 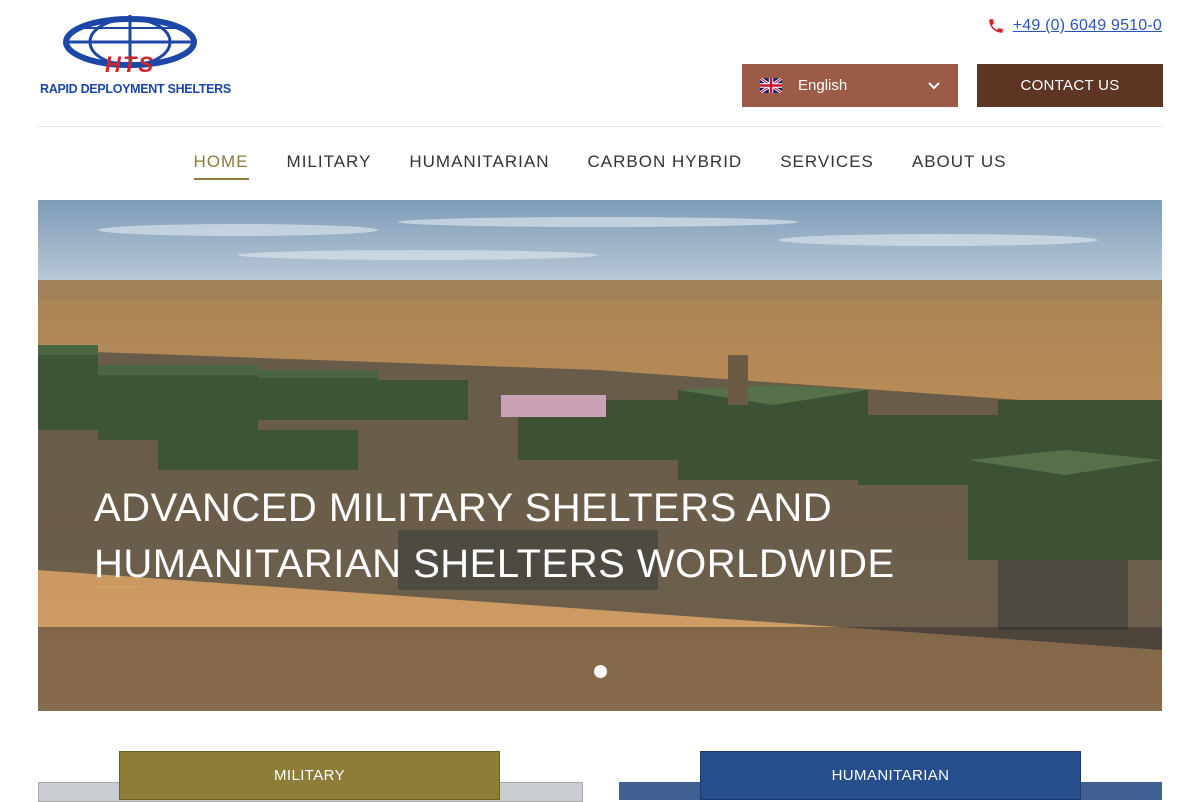 What do you see at coordinates (479, 166) in the screenshot?
I see `nav-item-humanitarian: HUMANITARIAN` at bounding box center [479, 166].